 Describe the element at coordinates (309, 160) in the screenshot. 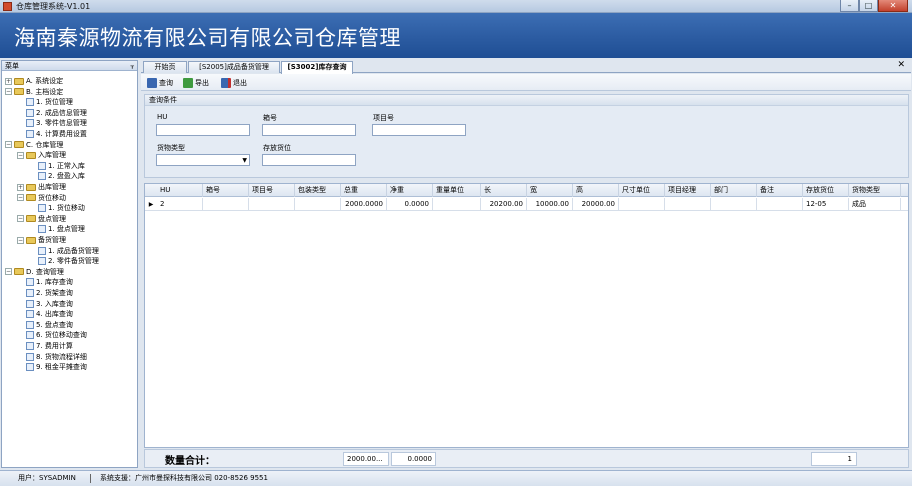

I see `location-input` at that location.